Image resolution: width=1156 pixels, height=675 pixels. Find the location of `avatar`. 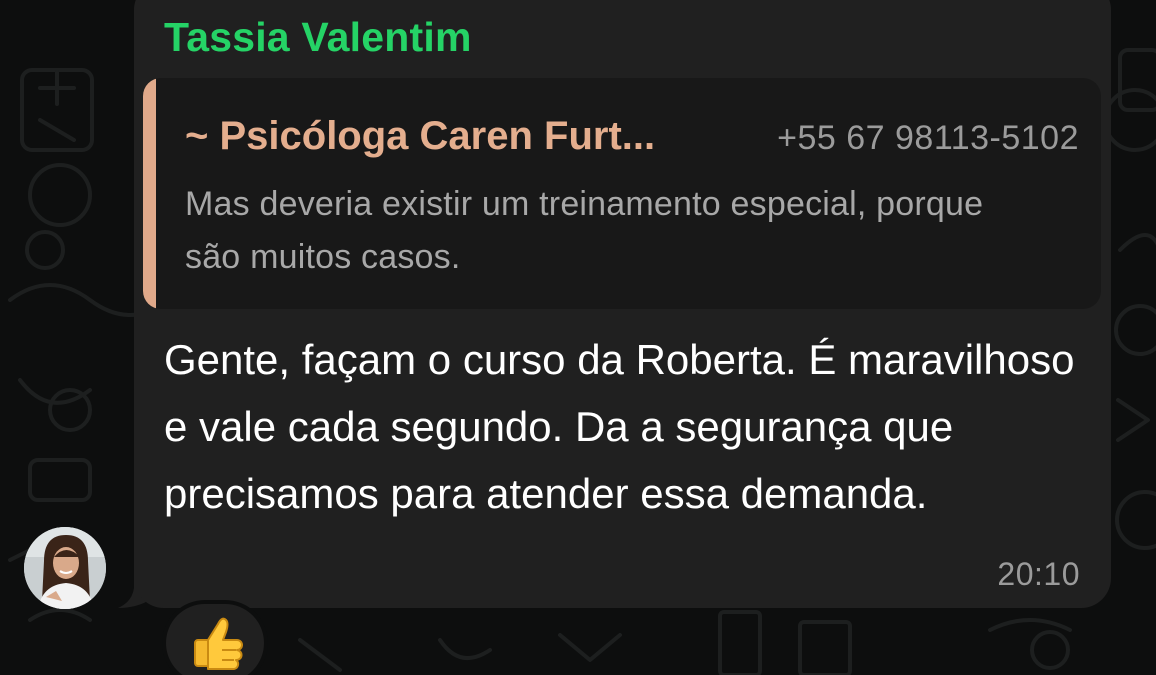

avatar is located at coordinates (65, 568).